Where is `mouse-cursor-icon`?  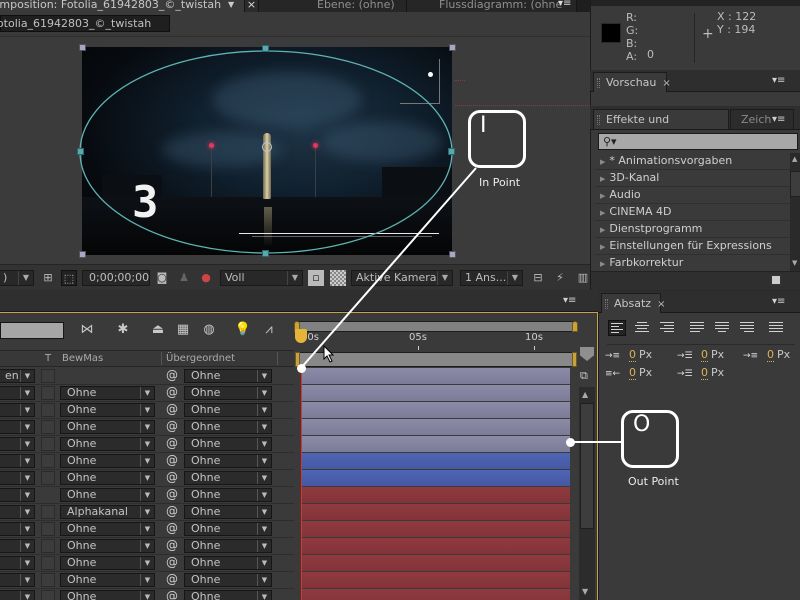
mouse-cursor-icon is located at coordinates (329, 354).